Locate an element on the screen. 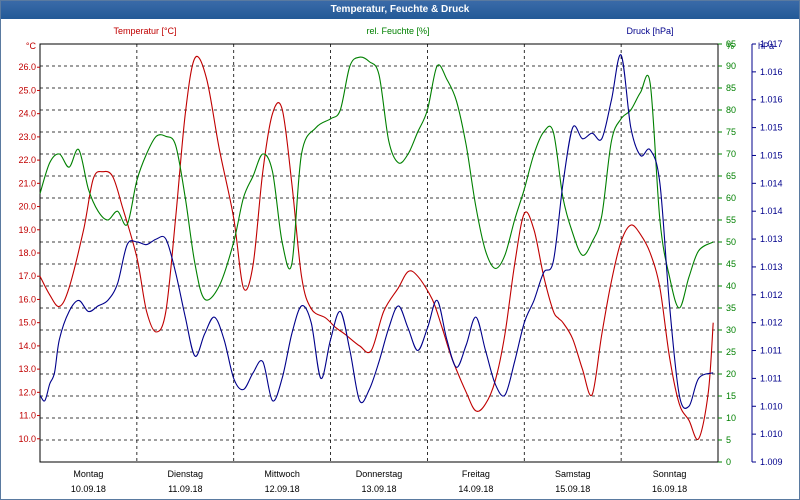 This screenshot has height=500, width=800. date-label: 14.09.18 is located at coordinates (475, 489).